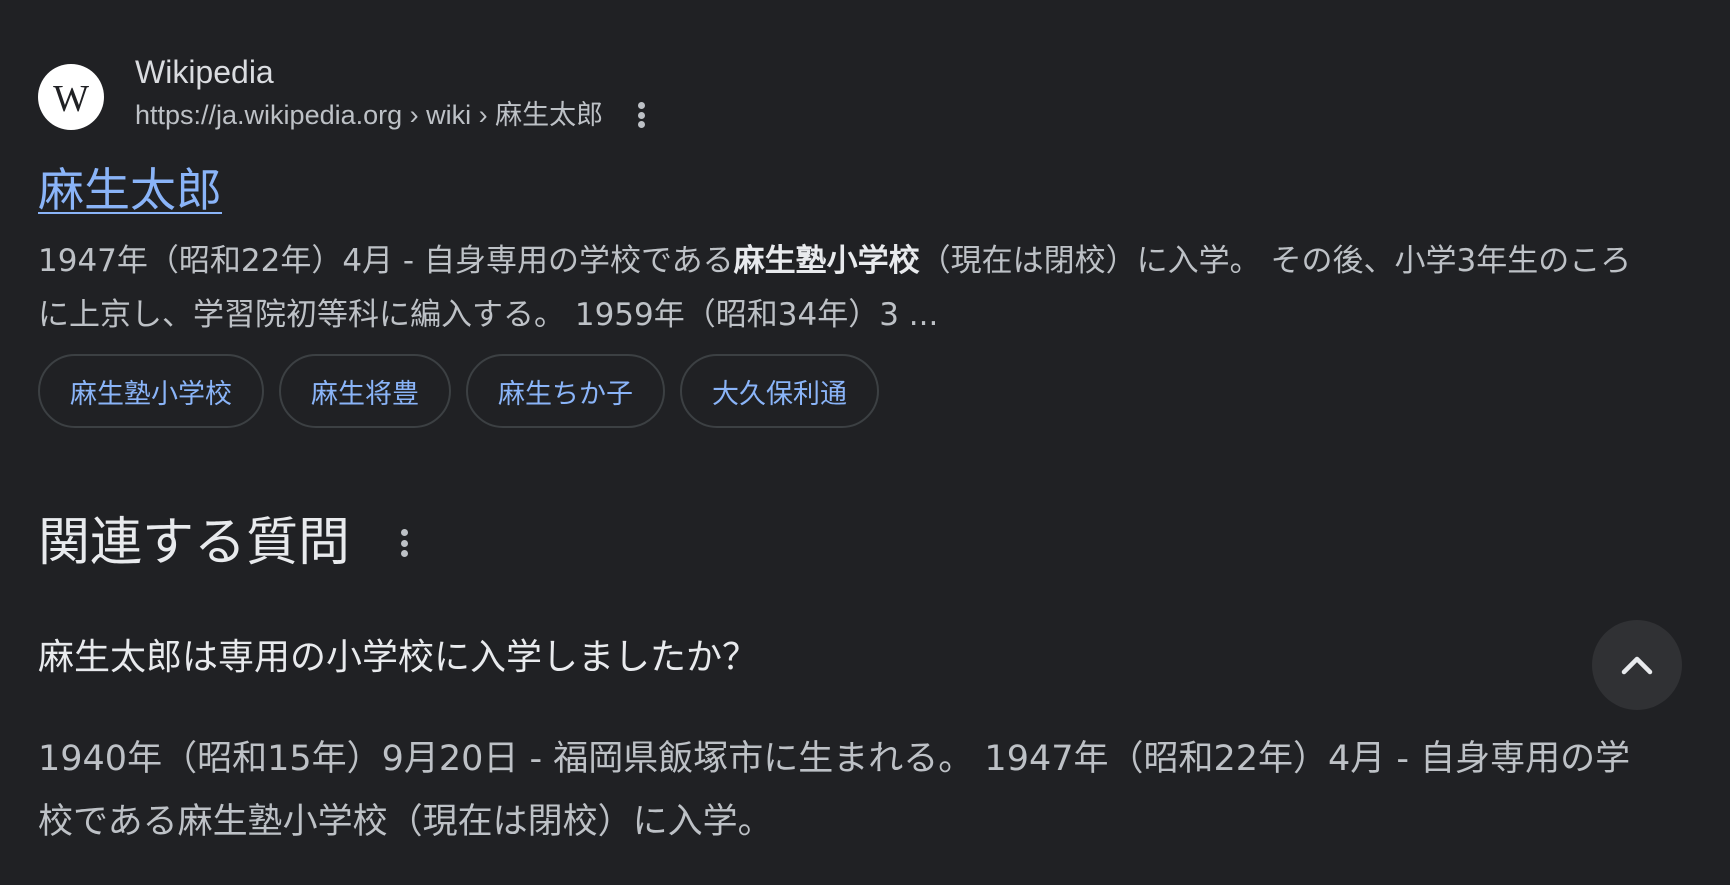 Image resolution: width=1730 pixels, height=885 pixels. Describe the element at coordinates (394, 72) in the screenshot. I see `site-name: Wikipedia` at that location.